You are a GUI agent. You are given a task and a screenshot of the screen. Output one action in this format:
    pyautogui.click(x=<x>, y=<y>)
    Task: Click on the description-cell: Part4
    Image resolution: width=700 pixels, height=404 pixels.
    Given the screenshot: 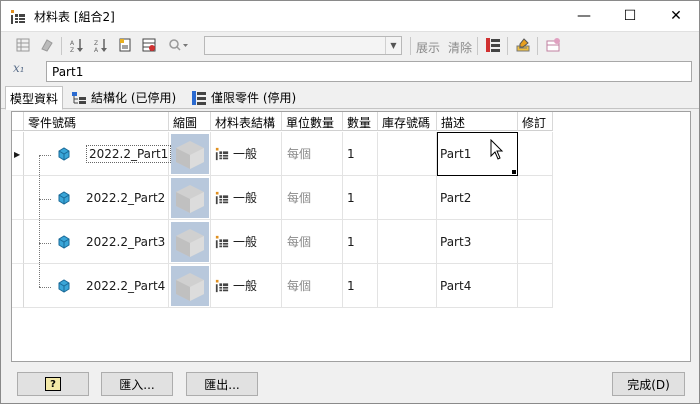 What is the action you would take?
    pyautogui.click(x=477, y=286)
    